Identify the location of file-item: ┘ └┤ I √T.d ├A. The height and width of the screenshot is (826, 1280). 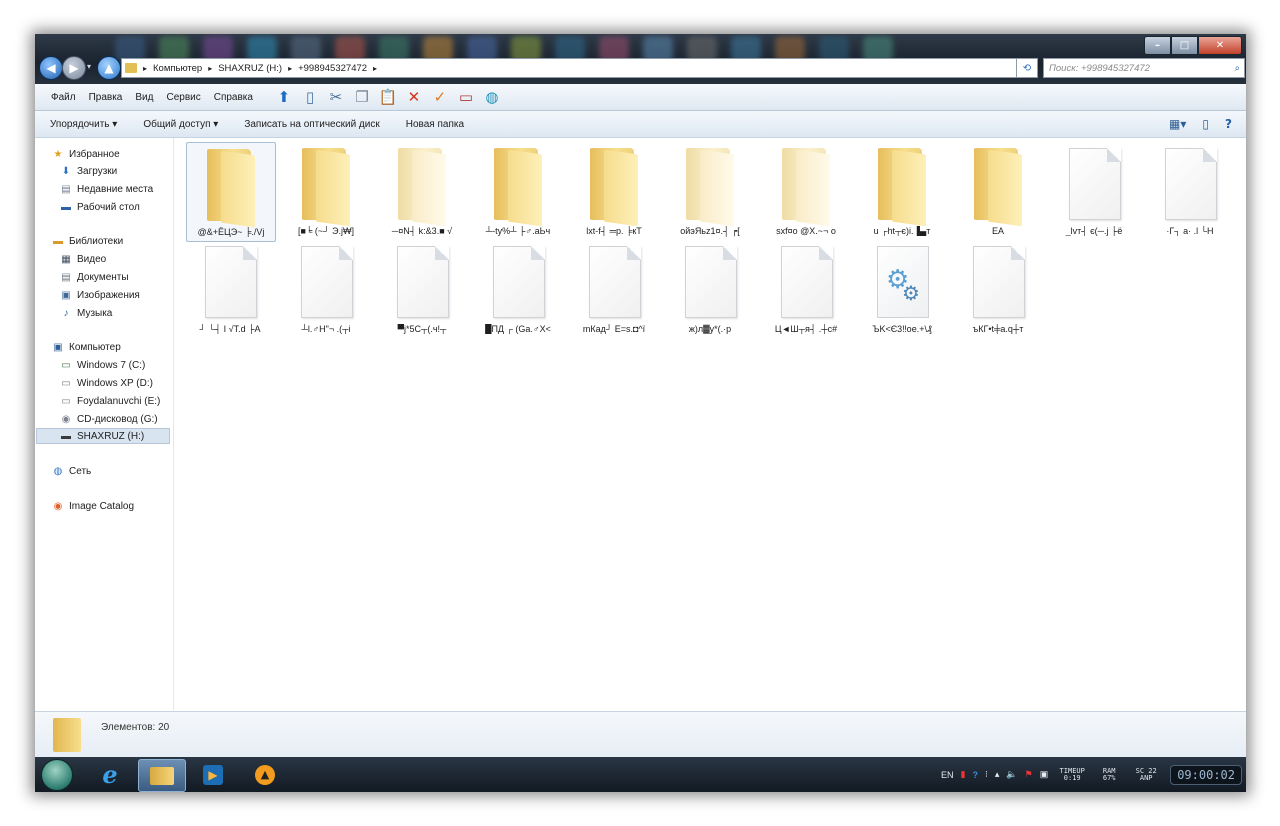
(230, 289).